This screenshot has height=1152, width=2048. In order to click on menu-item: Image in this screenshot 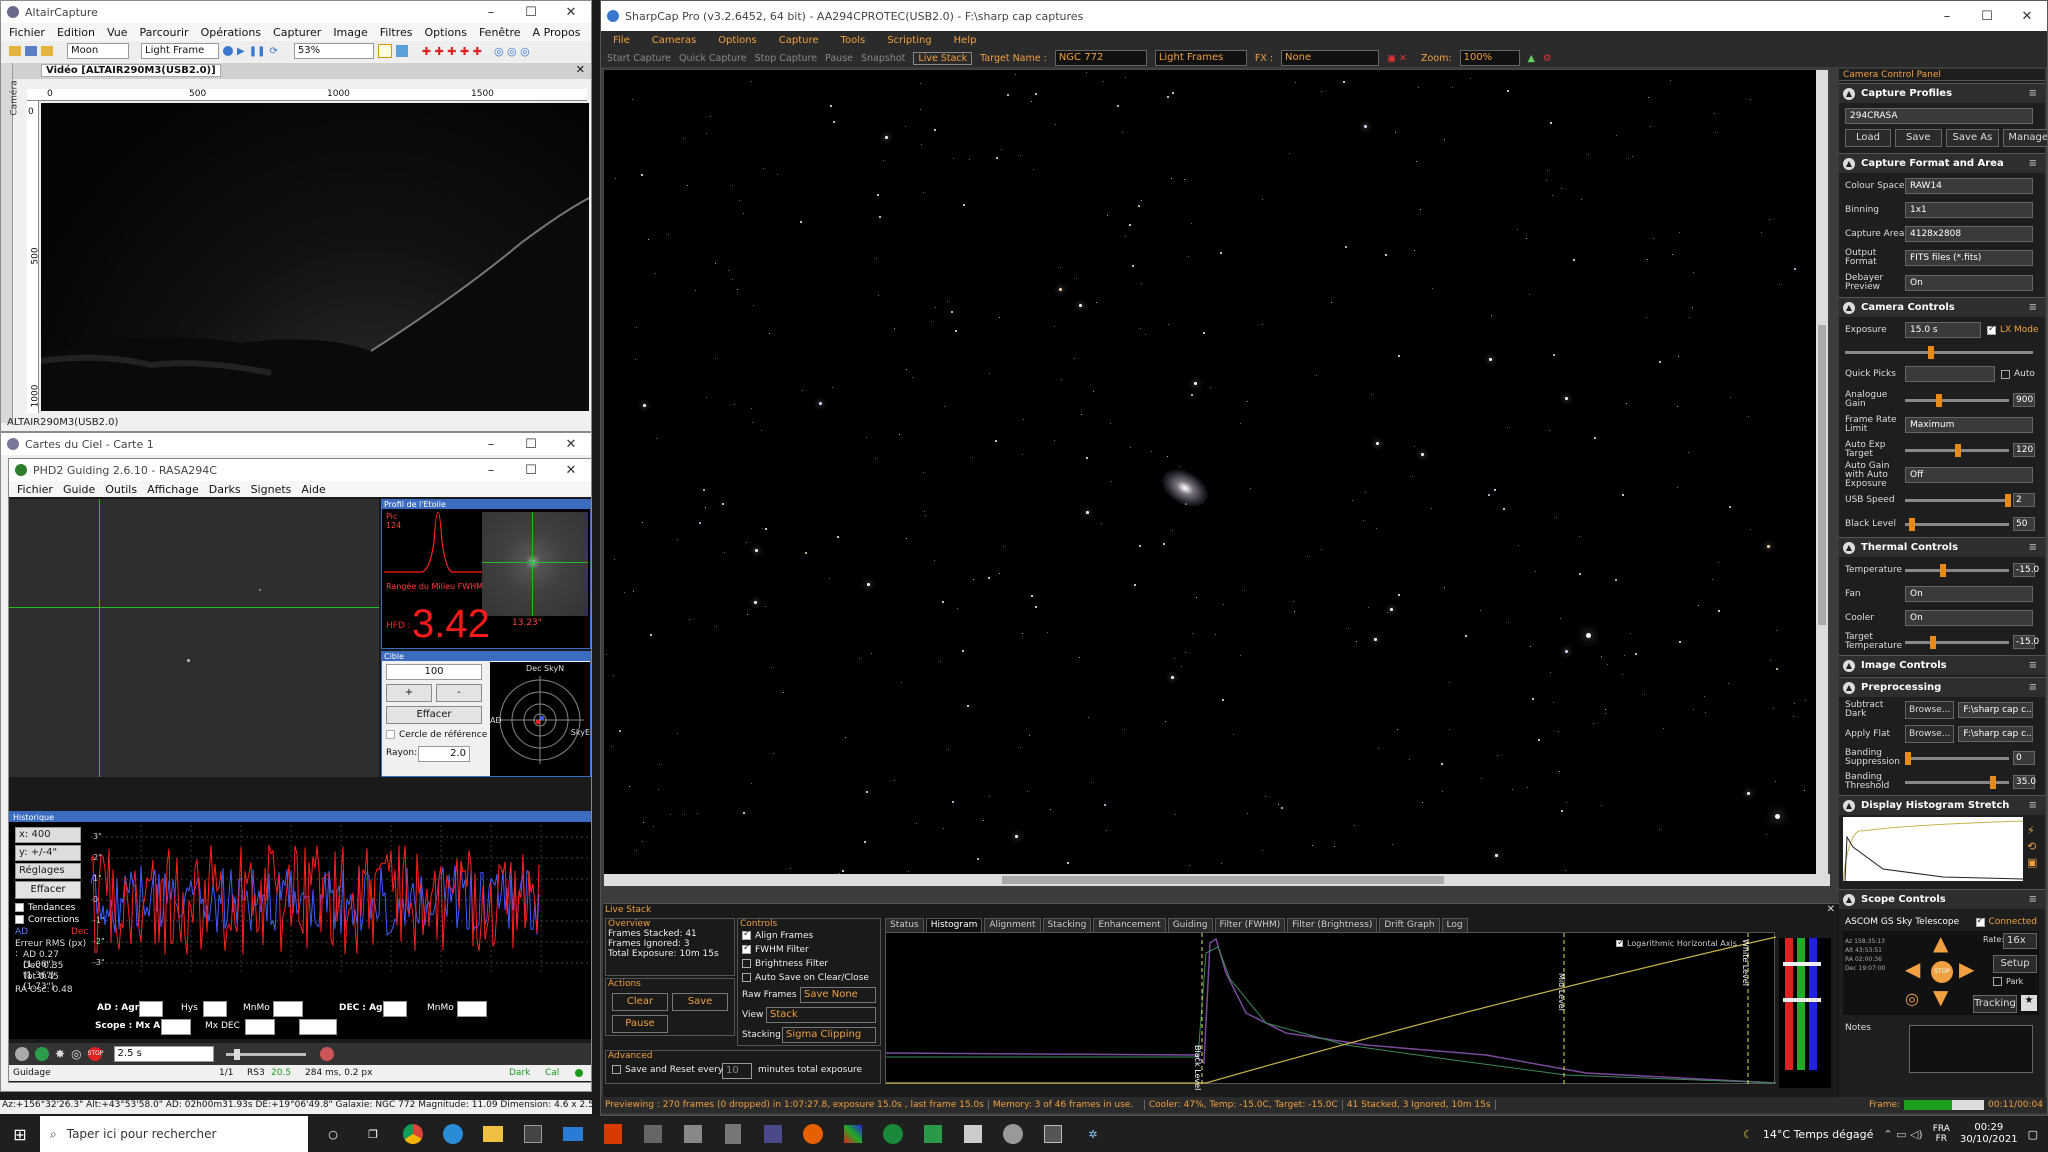, I will do `click(350, 32)`.